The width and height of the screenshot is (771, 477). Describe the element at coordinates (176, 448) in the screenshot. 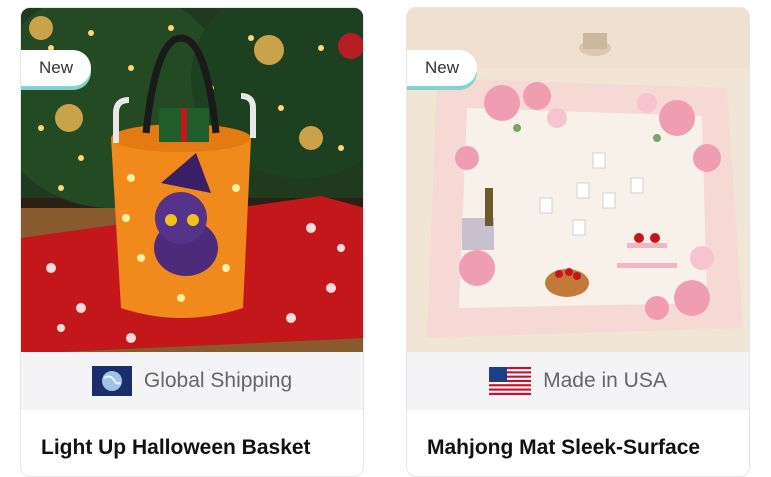

I see `product-title: Light Up Halloween Basket` at that location.